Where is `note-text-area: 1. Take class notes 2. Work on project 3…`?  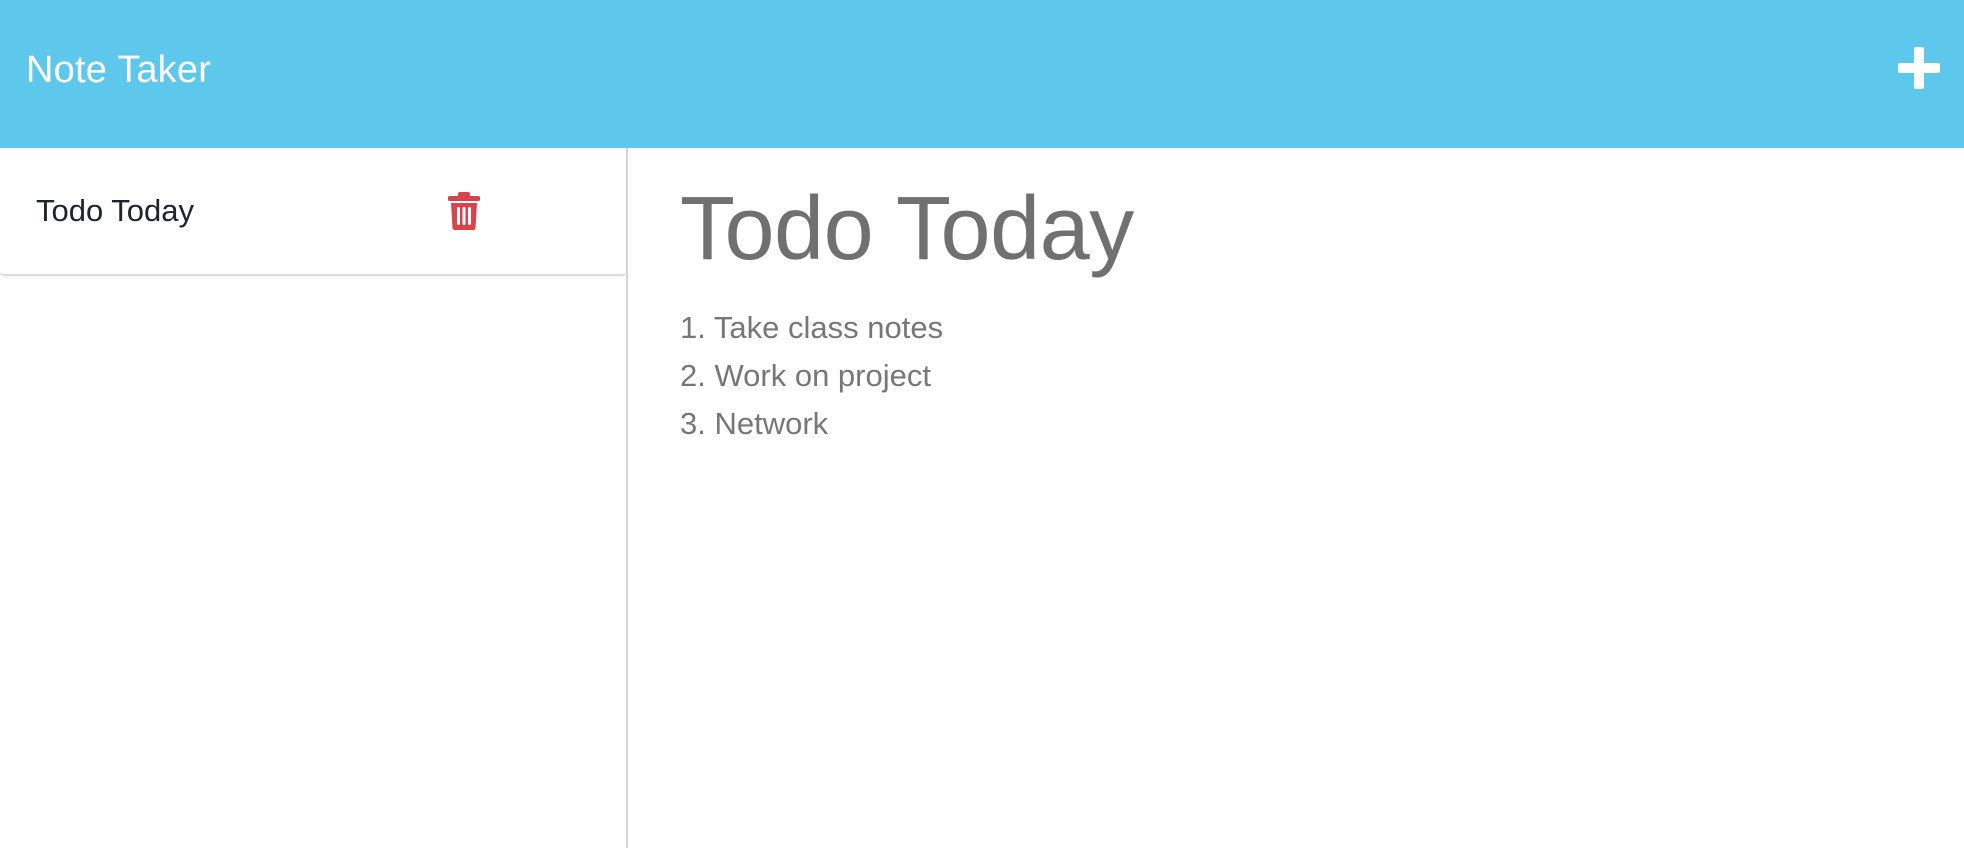
note-text-area: 1. Take class notes 2. Work on project 3… is located at coordinates (1280, 376).